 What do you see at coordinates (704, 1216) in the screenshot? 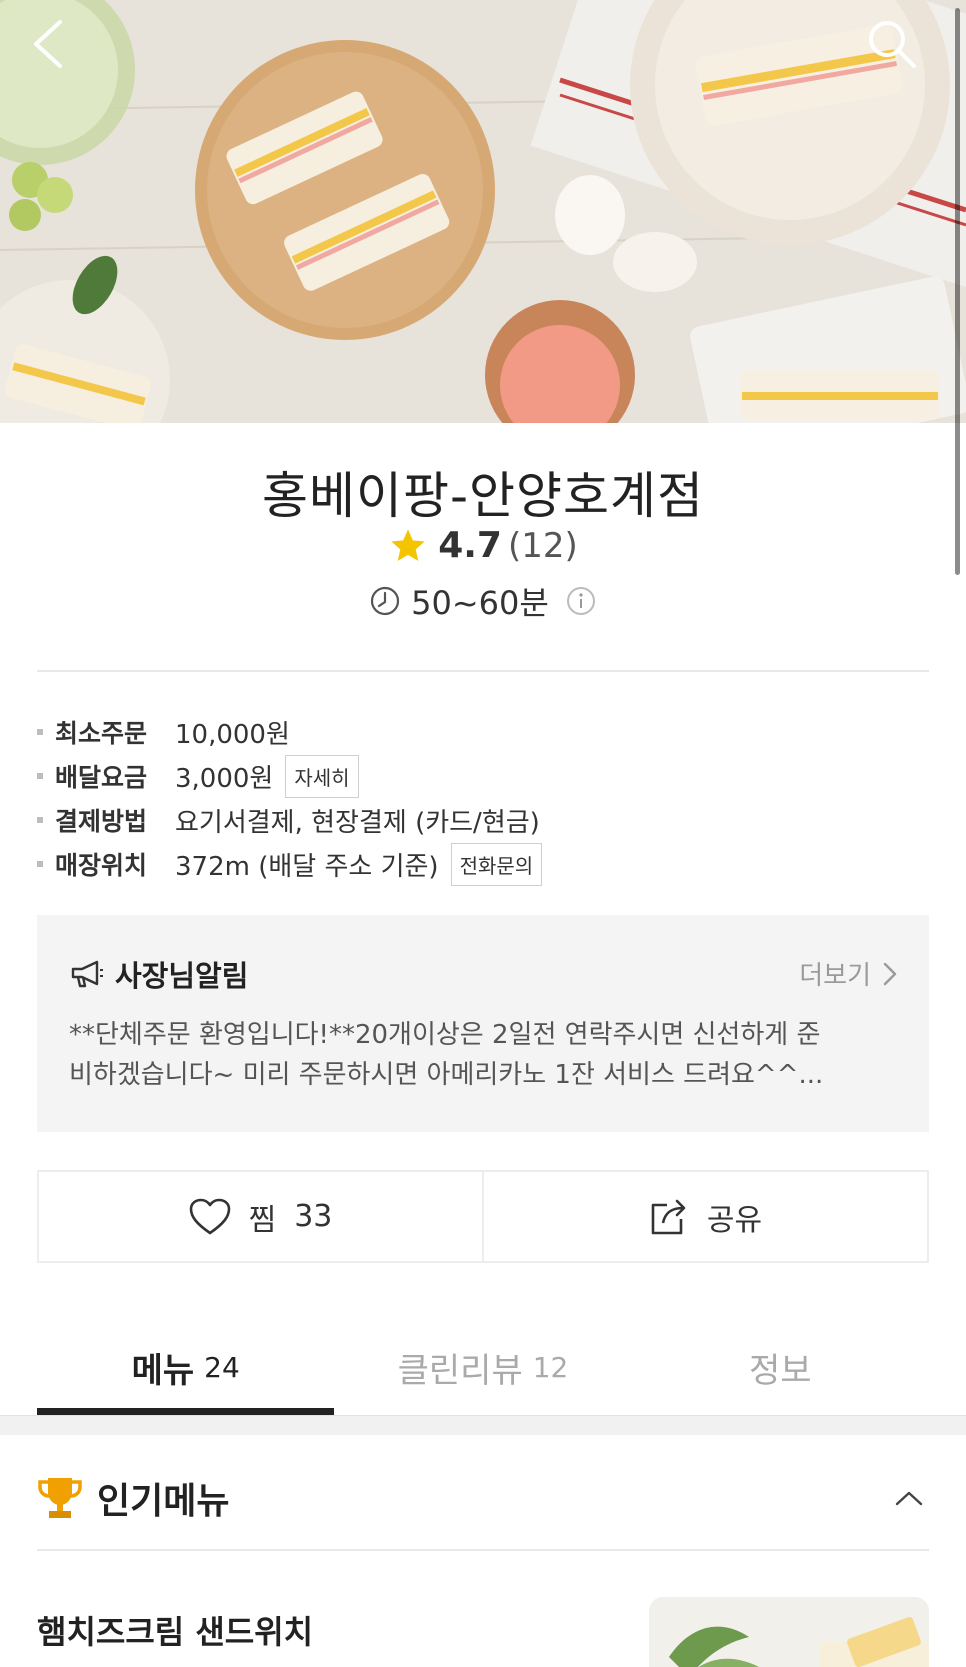
I see `share-button: 공유` at bounding box center [704, 1216].